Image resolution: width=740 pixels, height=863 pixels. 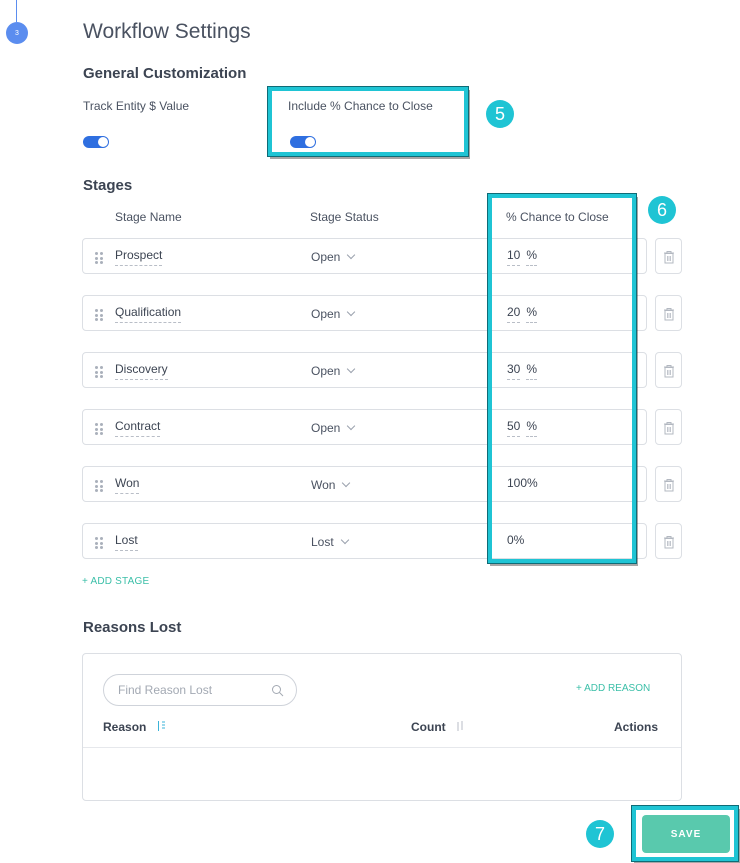 I want to click on stage-name-field: Discovery, so click(x=141, y=371).